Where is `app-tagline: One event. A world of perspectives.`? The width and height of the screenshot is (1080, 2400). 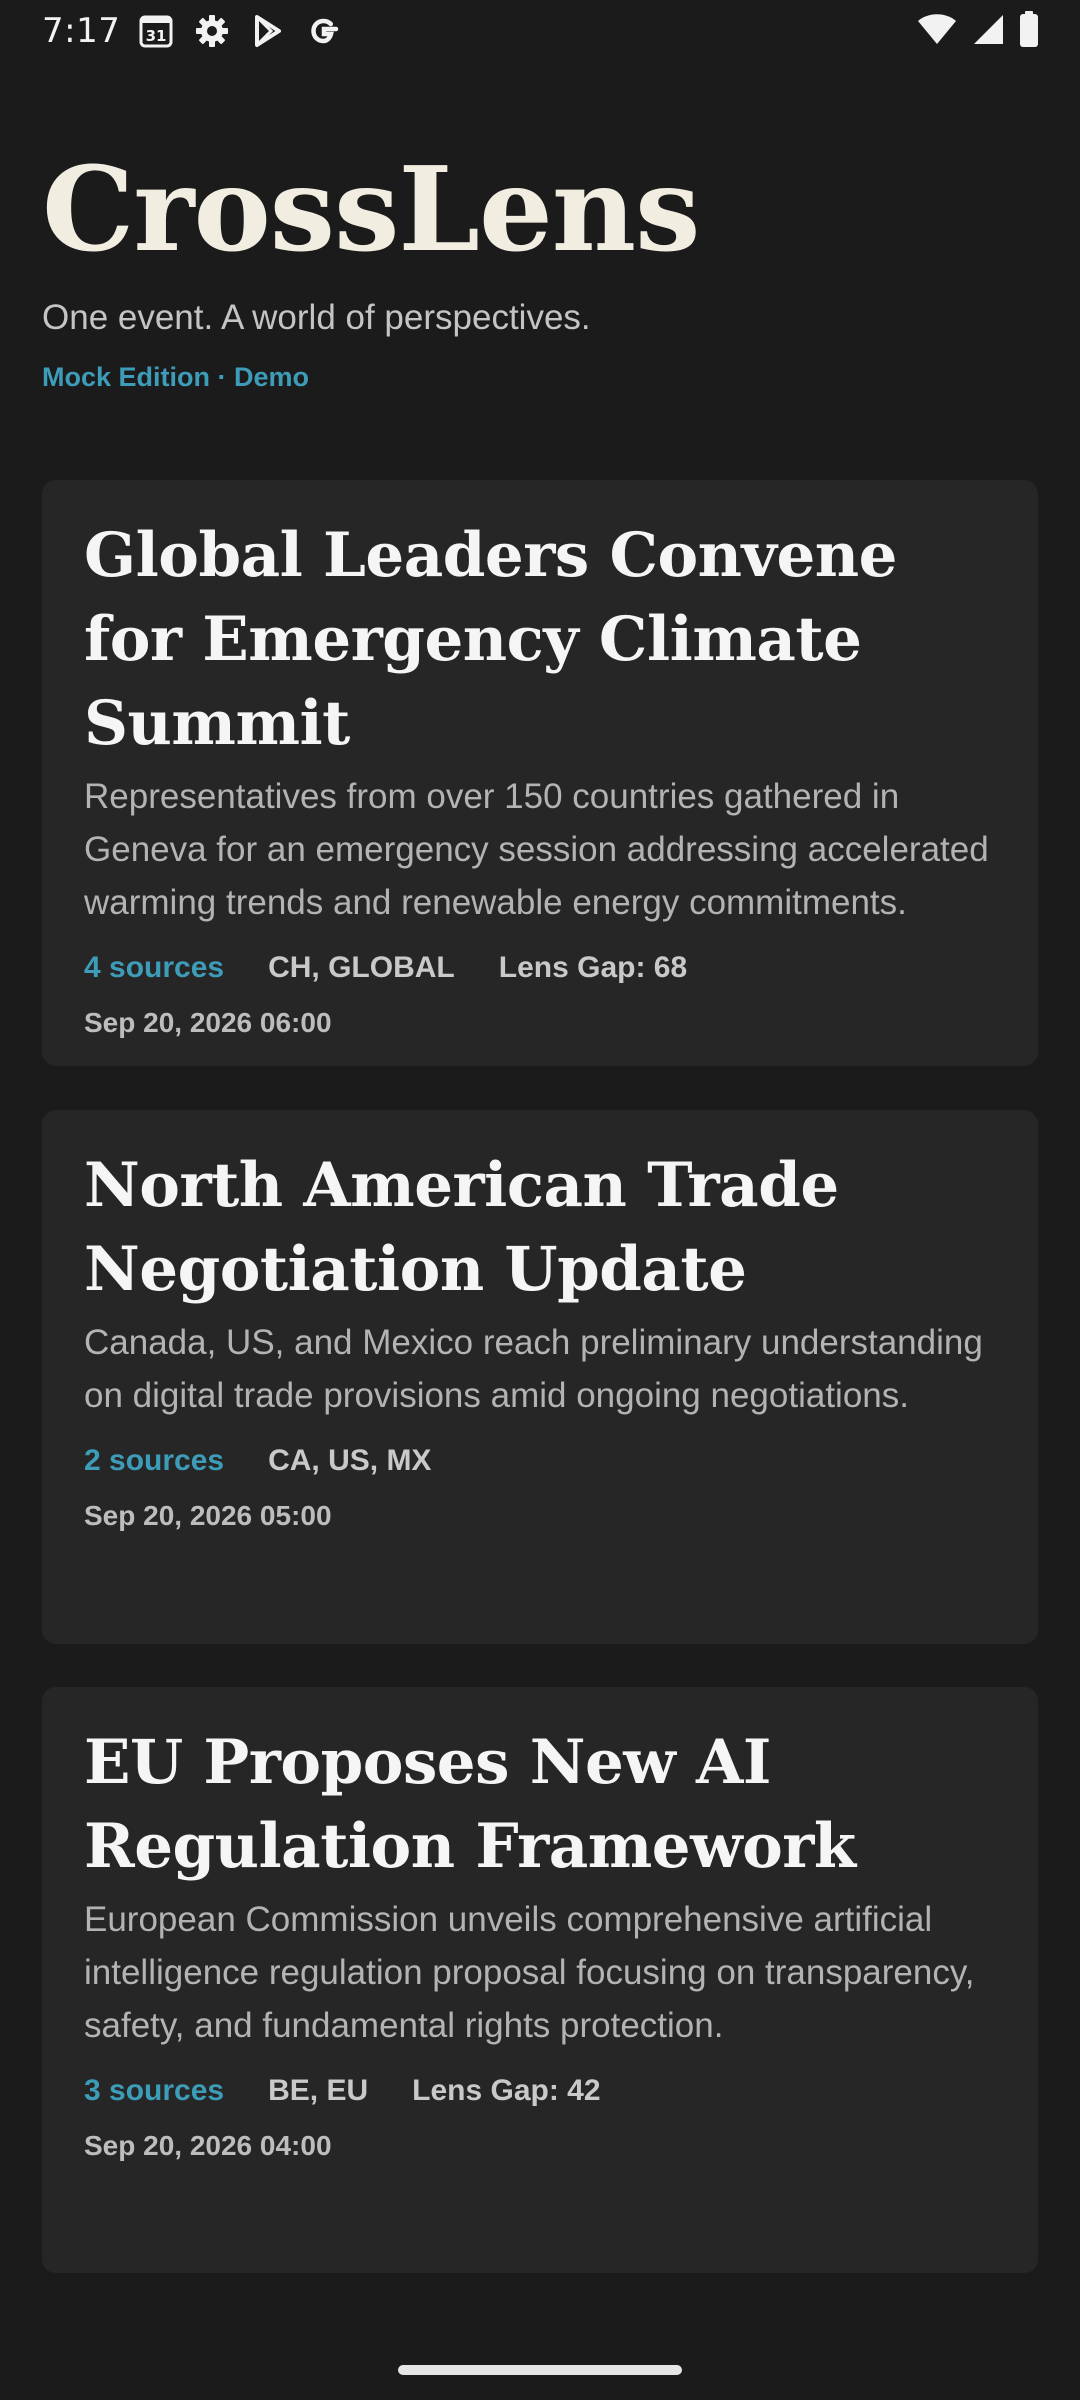
app-tagline: One event. A world of perspectives. is located at coordinates (316, 317).